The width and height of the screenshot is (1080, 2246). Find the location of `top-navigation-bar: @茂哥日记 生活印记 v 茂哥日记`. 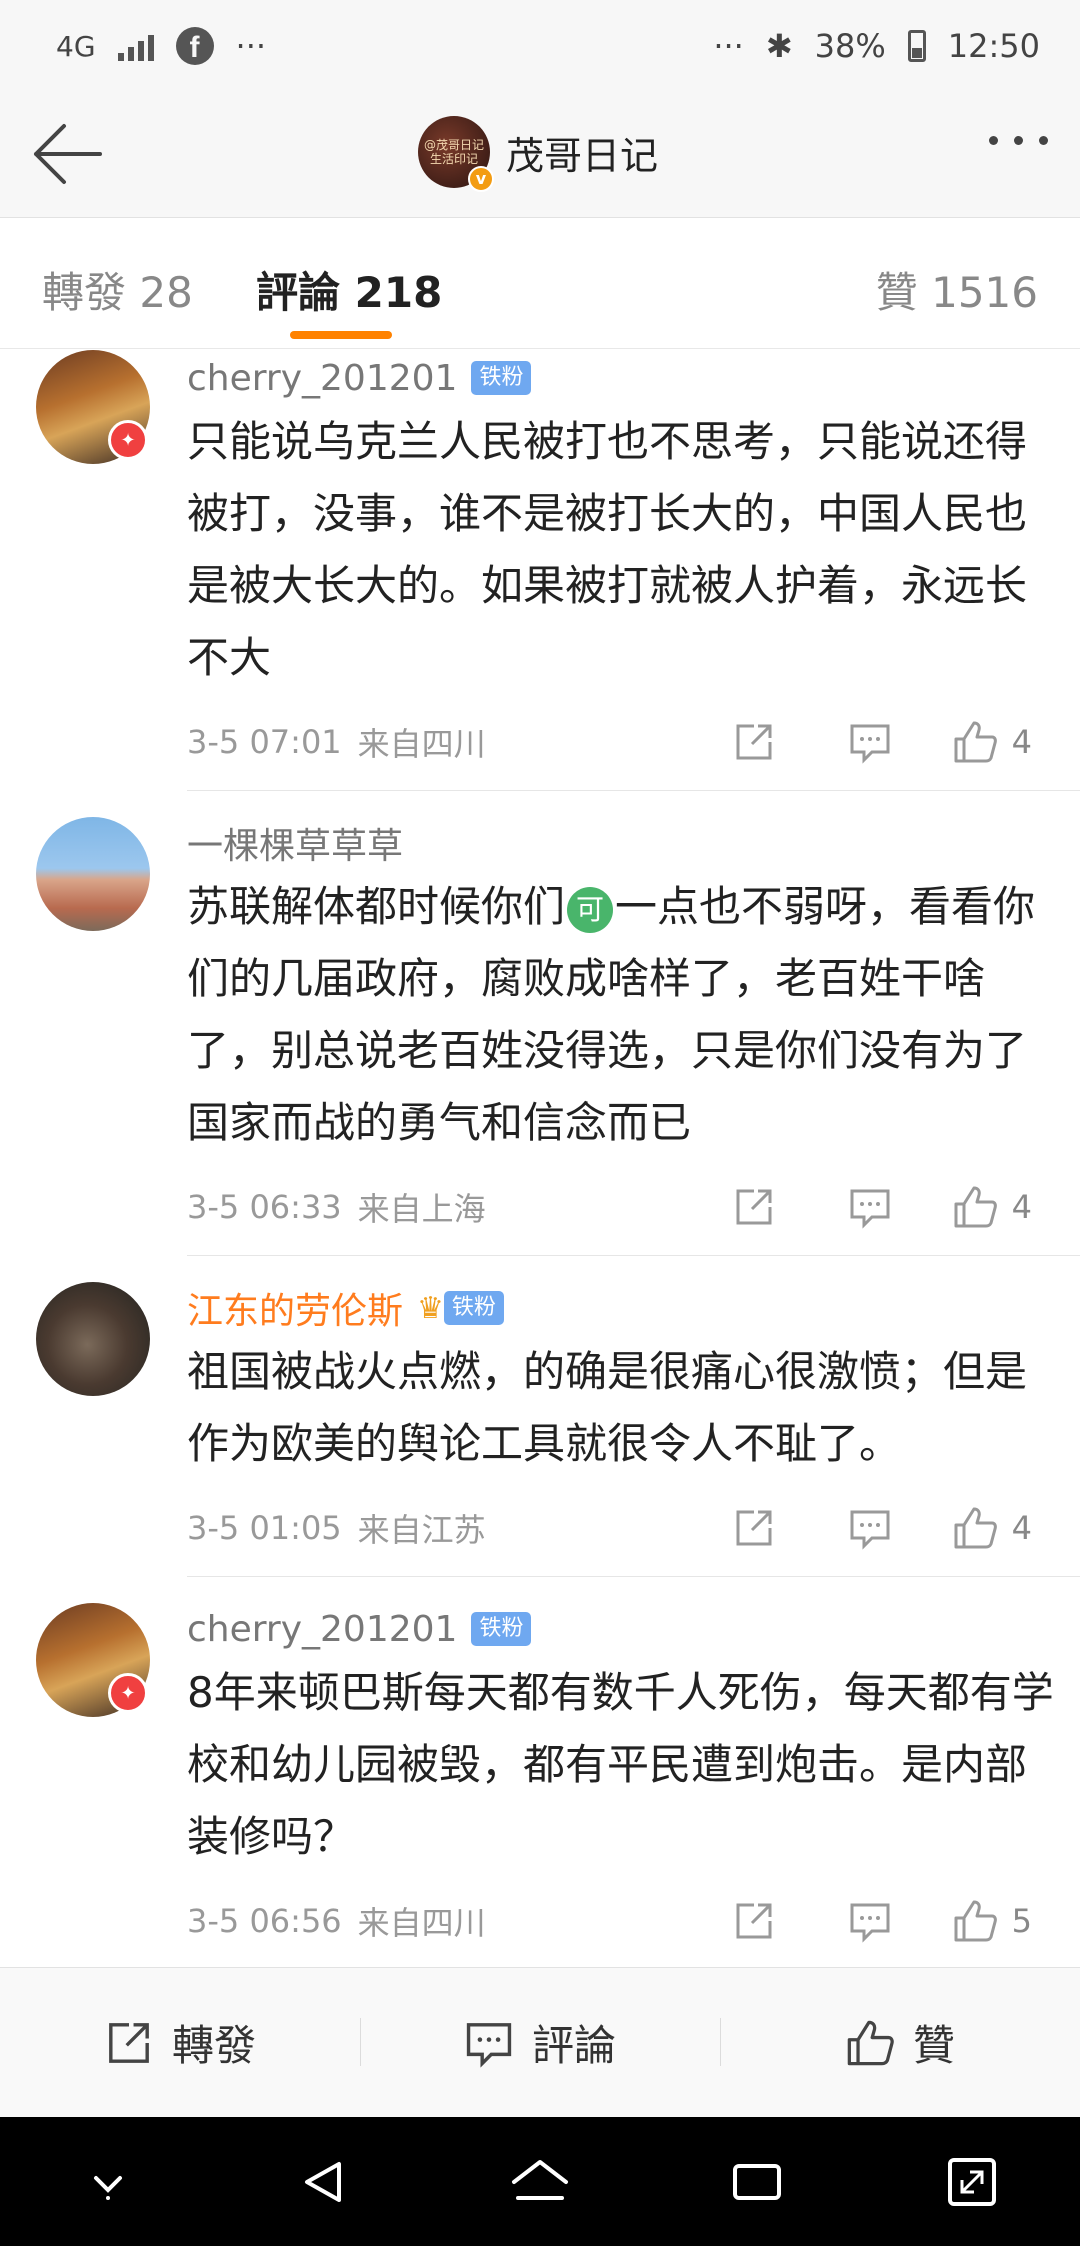

top-navigation-bar: @茂哥日记 生活印记 v 茂哥日记 is located at coordinates (540, 155).